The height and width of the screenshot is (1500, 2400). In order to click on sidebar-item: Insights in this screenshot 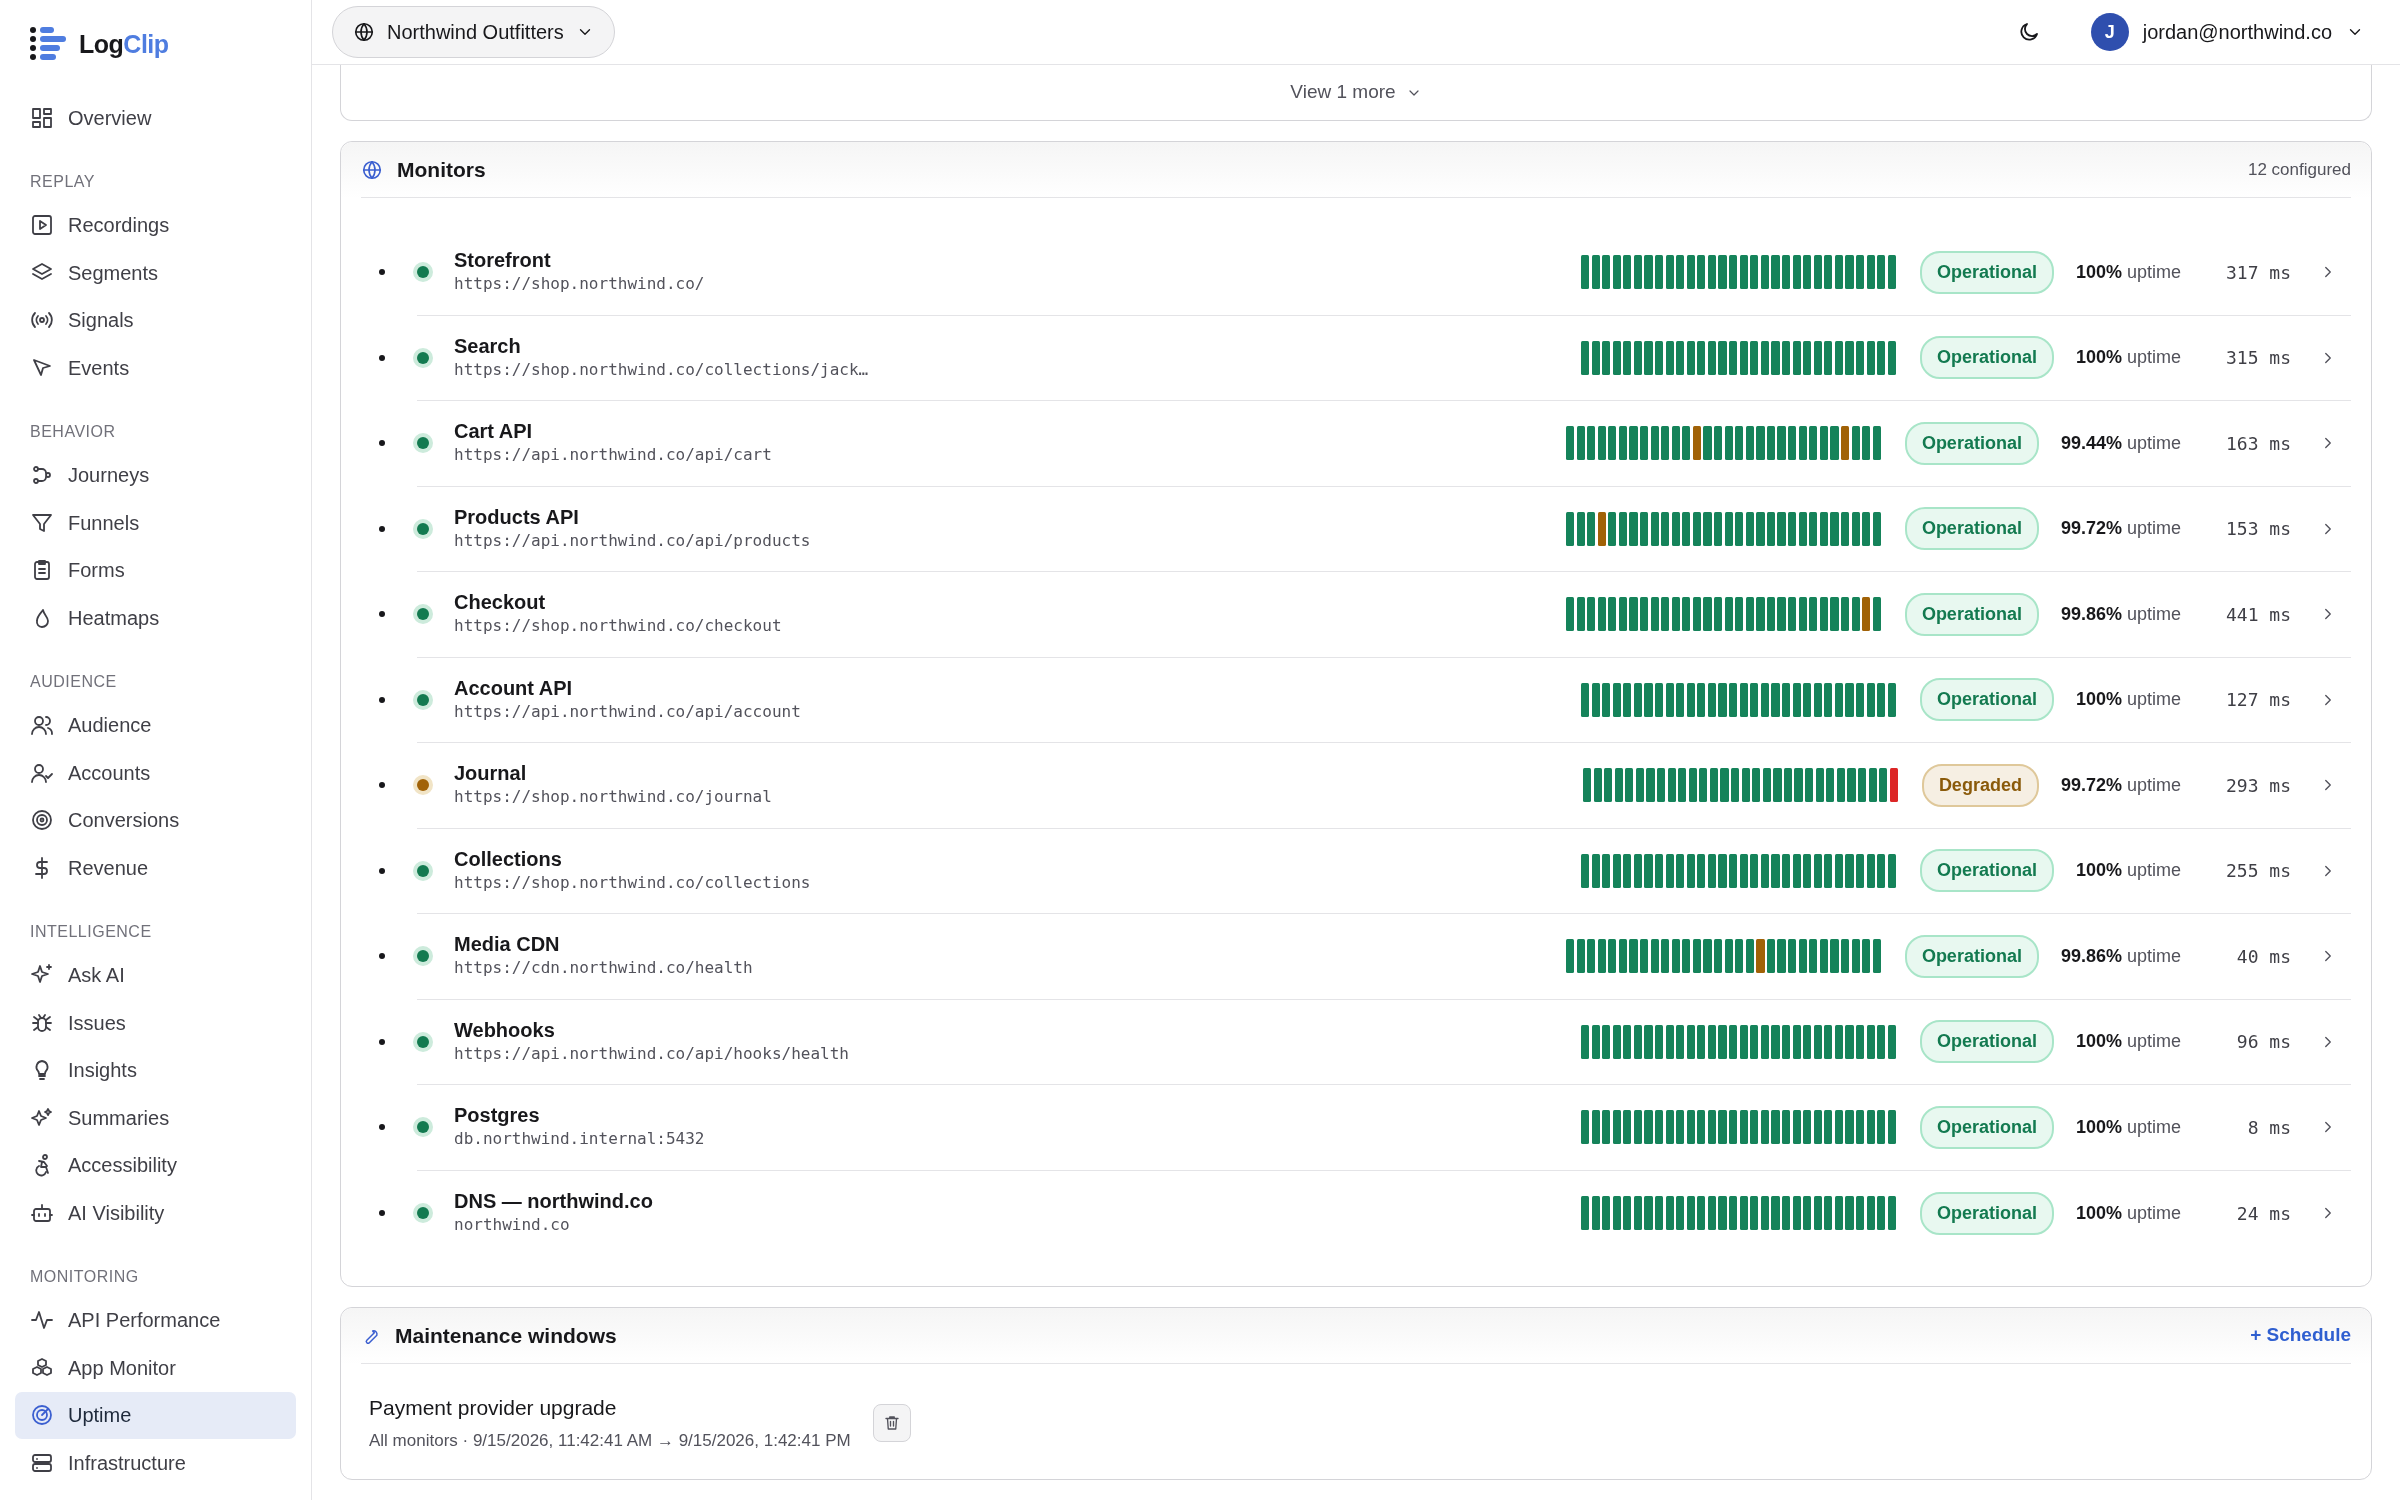, I will do `click(155, 1070)`.